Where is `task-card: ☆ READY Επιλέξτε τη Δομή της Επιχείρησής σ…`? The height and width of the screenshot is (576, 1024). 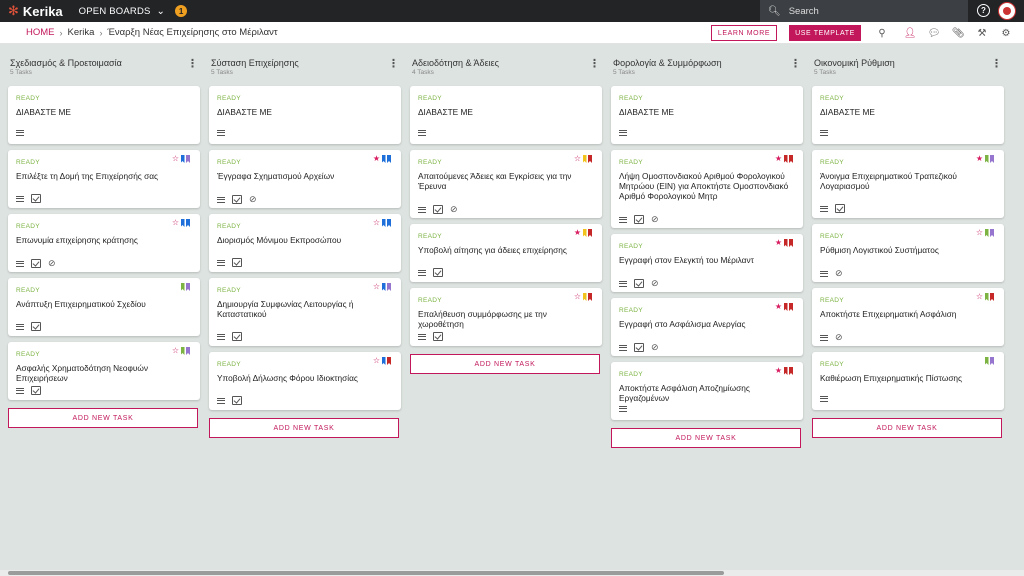 task-card: ☆ READY Επιλέξτε τη Δομή της Επιχείρησής σ… is located at coordinates (104, 179).